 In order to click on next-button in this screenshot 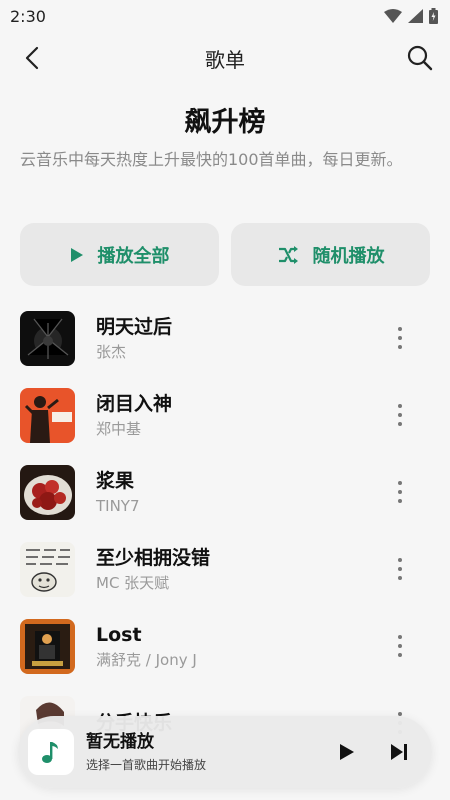, I will do `click(399, 752)`.